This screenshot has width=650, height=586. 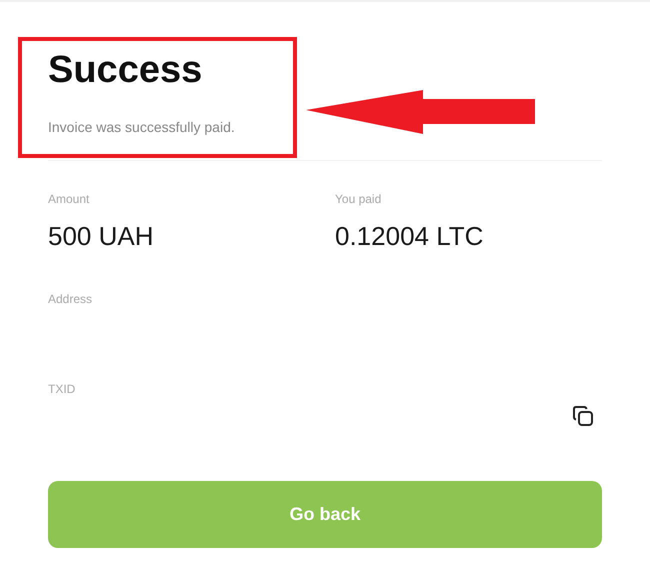 I want to click on success-title: Success, so click(x=126, y=70).